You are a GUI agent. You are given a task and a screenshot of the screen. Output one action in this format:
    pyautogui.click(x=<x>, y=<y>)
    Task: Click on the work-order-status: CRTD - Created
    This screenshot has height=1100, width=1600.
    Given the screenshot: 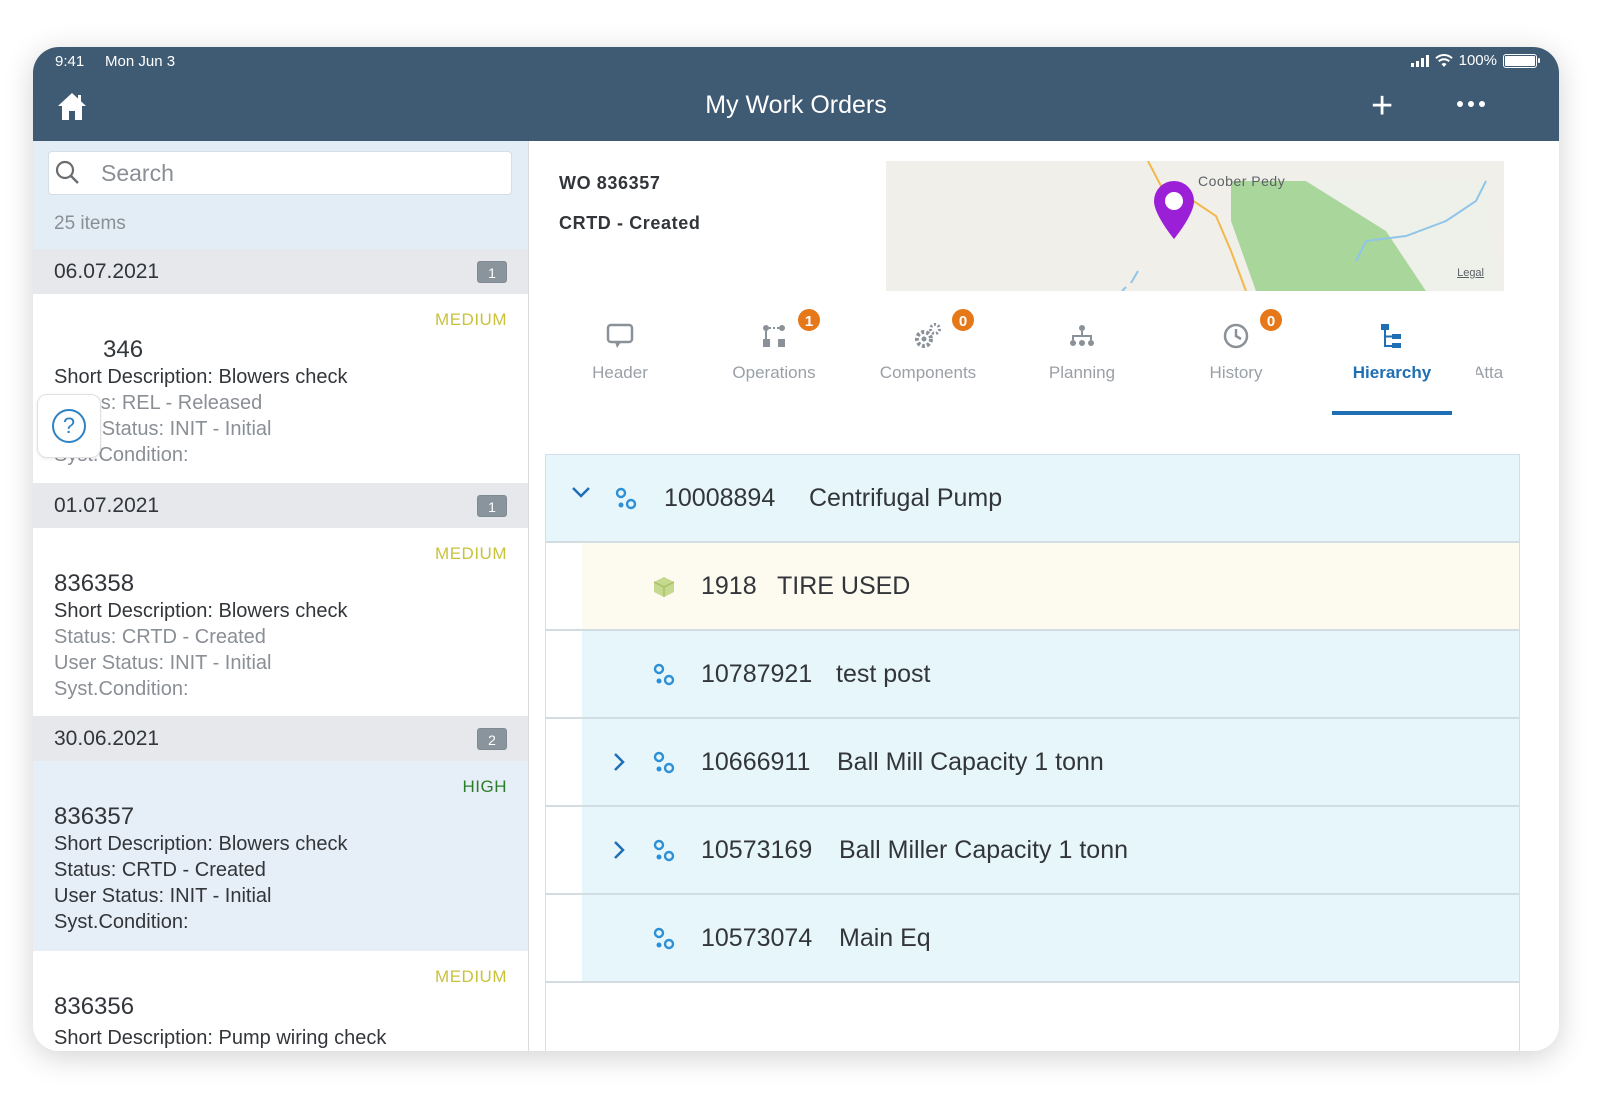 What is the action you would take?
    pyautogui.click(x=630, y=223)
    